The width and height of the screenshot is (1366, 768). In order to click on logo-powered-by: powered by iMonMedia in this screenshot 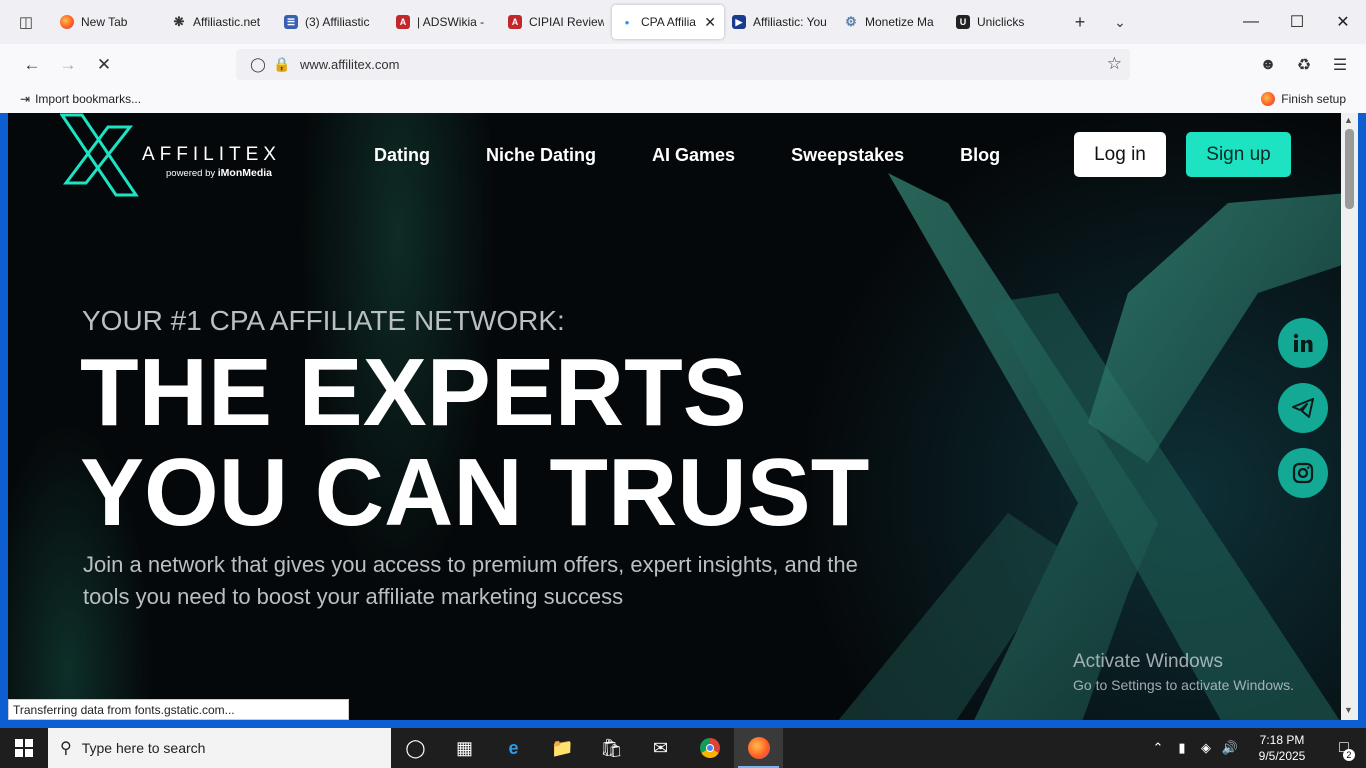, I will do `click(219, 173)`.